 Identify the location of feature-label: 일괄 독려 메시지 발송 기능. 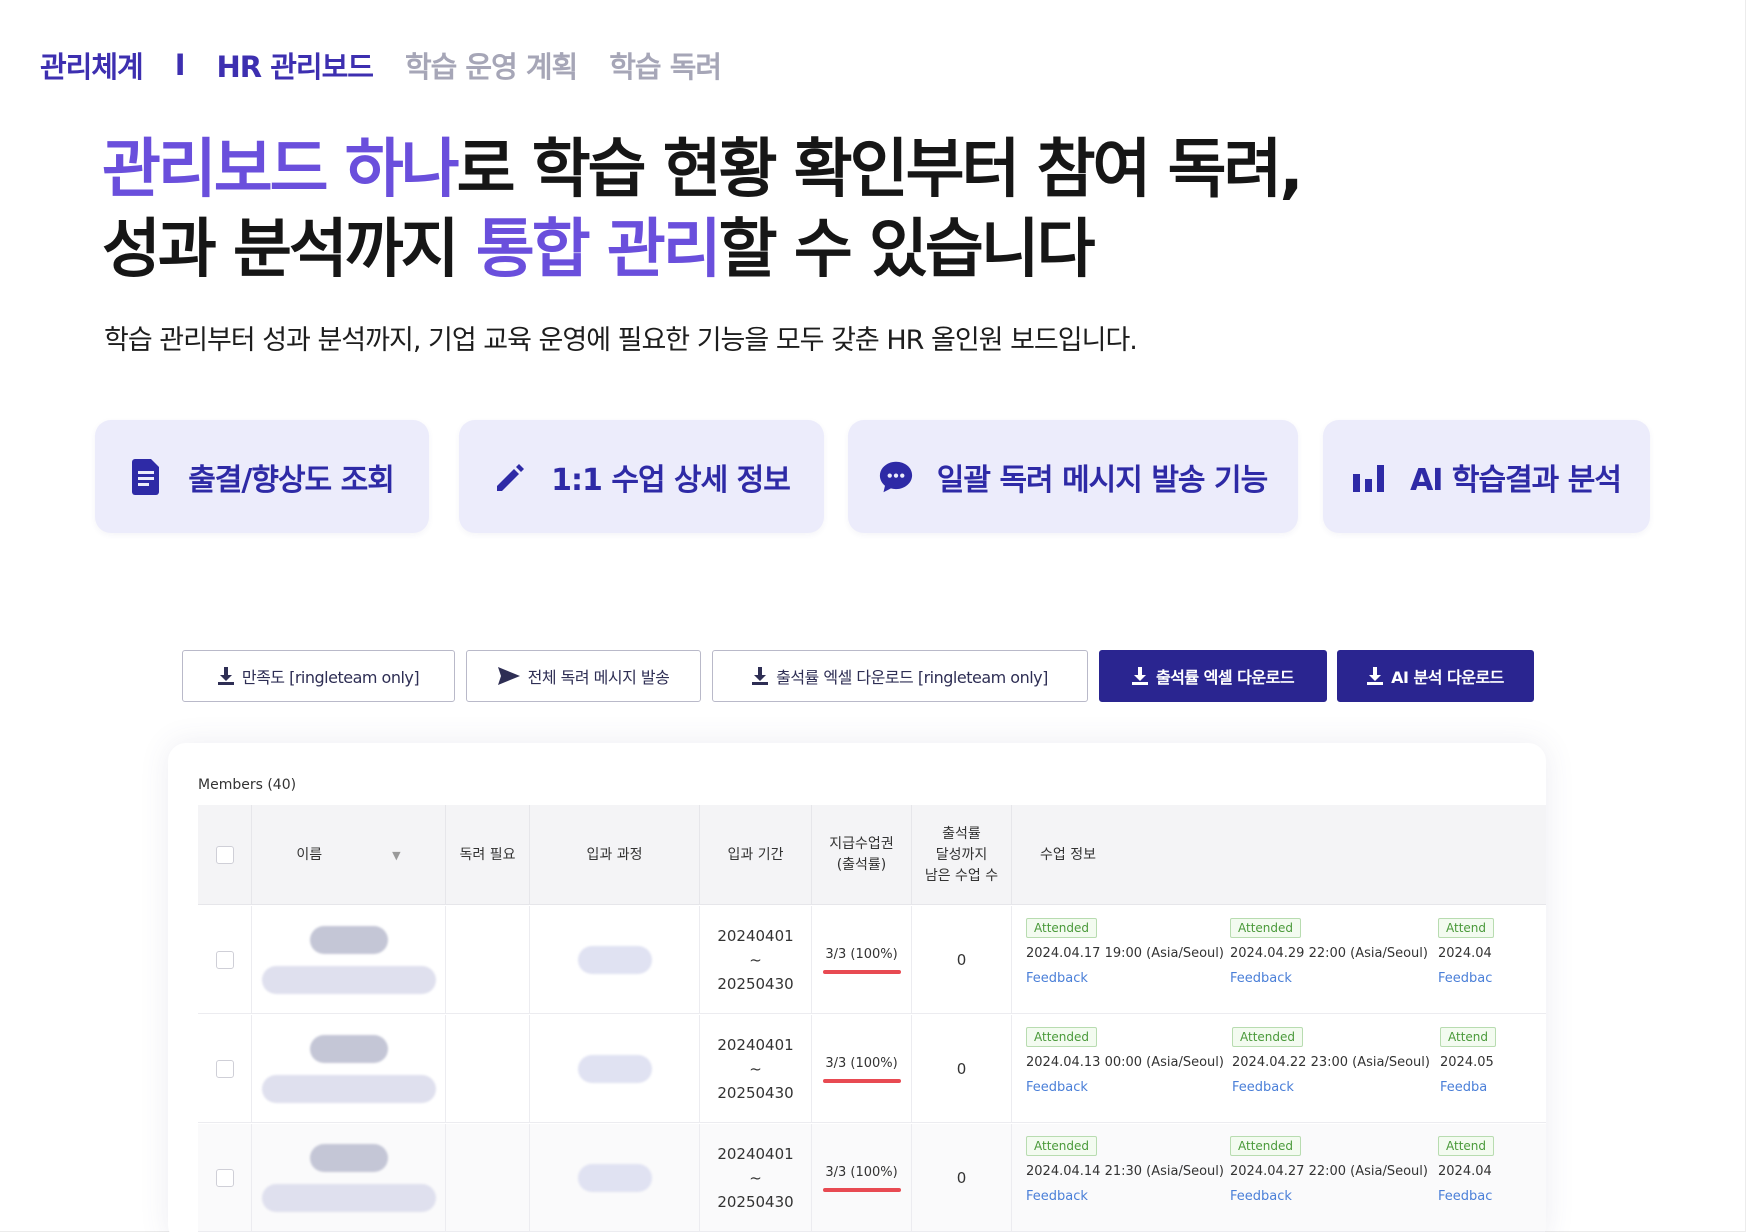
(1102, 480).